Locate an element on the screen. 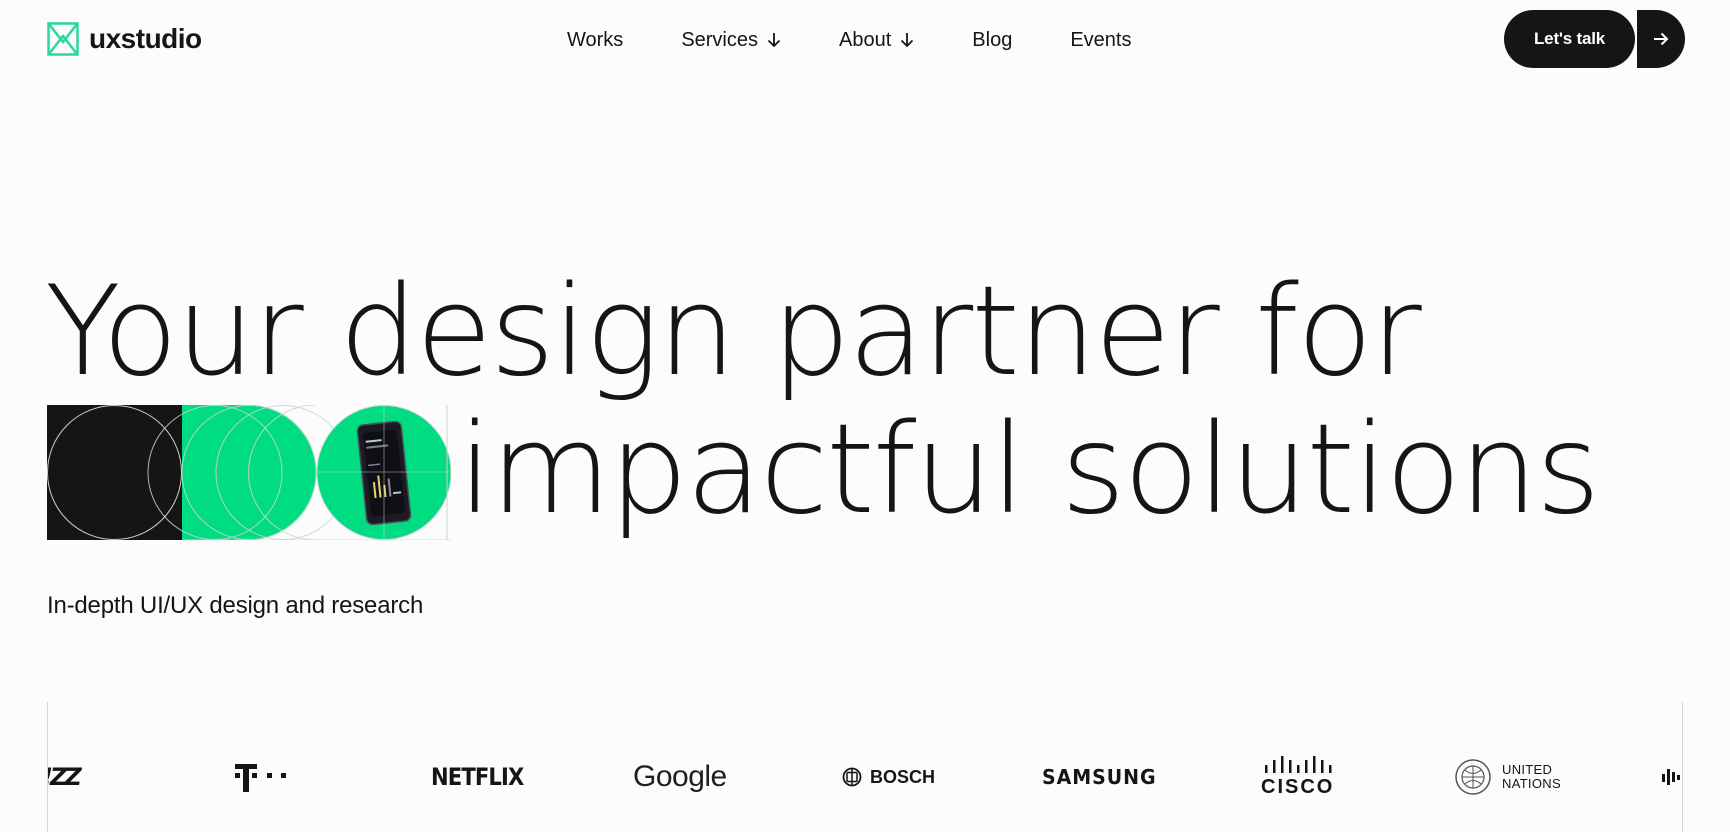  bosch-wordmark: BOSCH is located at coordinates (903, 776).